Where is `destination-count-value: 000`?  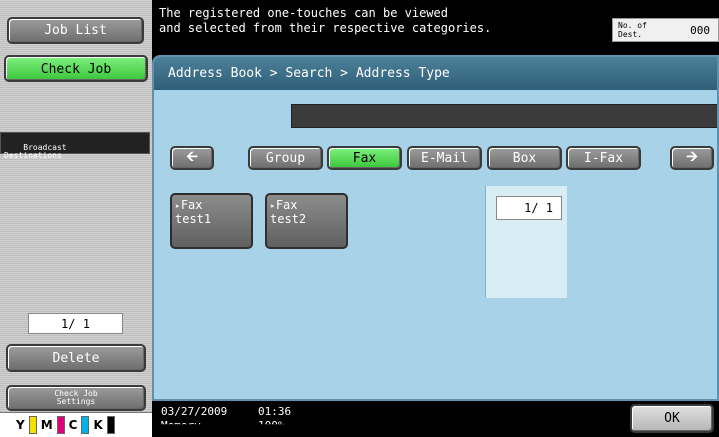 destination-count-value: 000 is located at coordinates (700, 30).